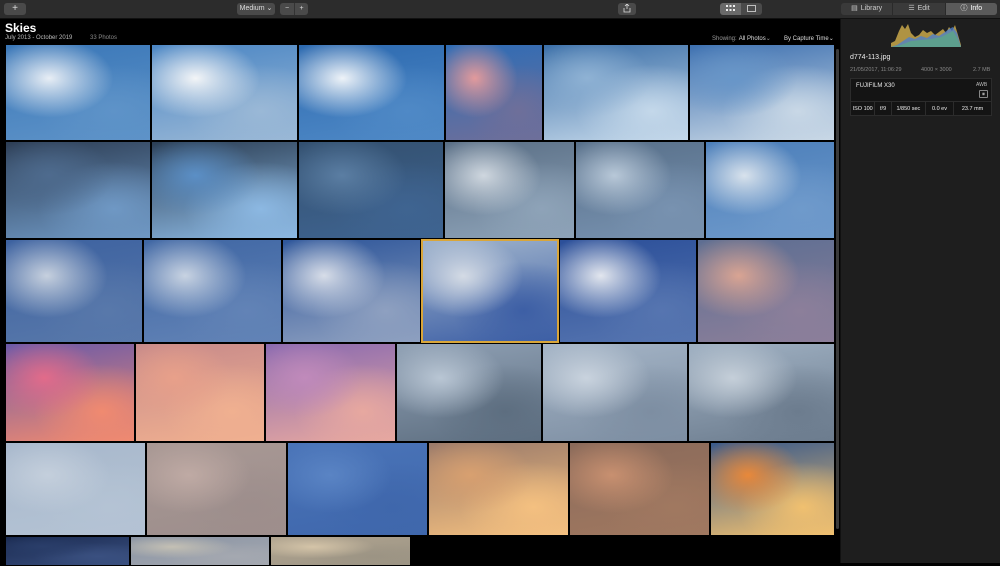 This screenshot has width=1000, height=566. Describe the element at coordinates (806, 39) in the screenshot. I see `sort-value: By Capture Time` at that location.